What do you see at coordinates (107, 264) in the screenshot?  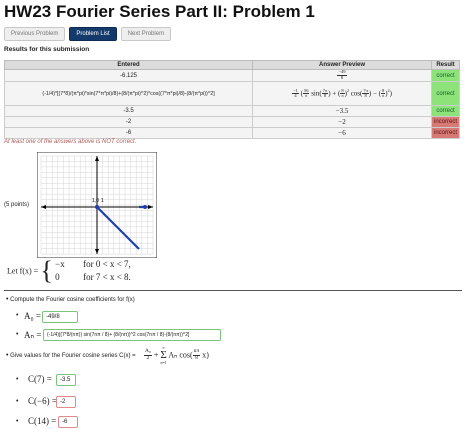 I see `case-cond: for 0 < x < 7,` at bounding box center [107, 264].